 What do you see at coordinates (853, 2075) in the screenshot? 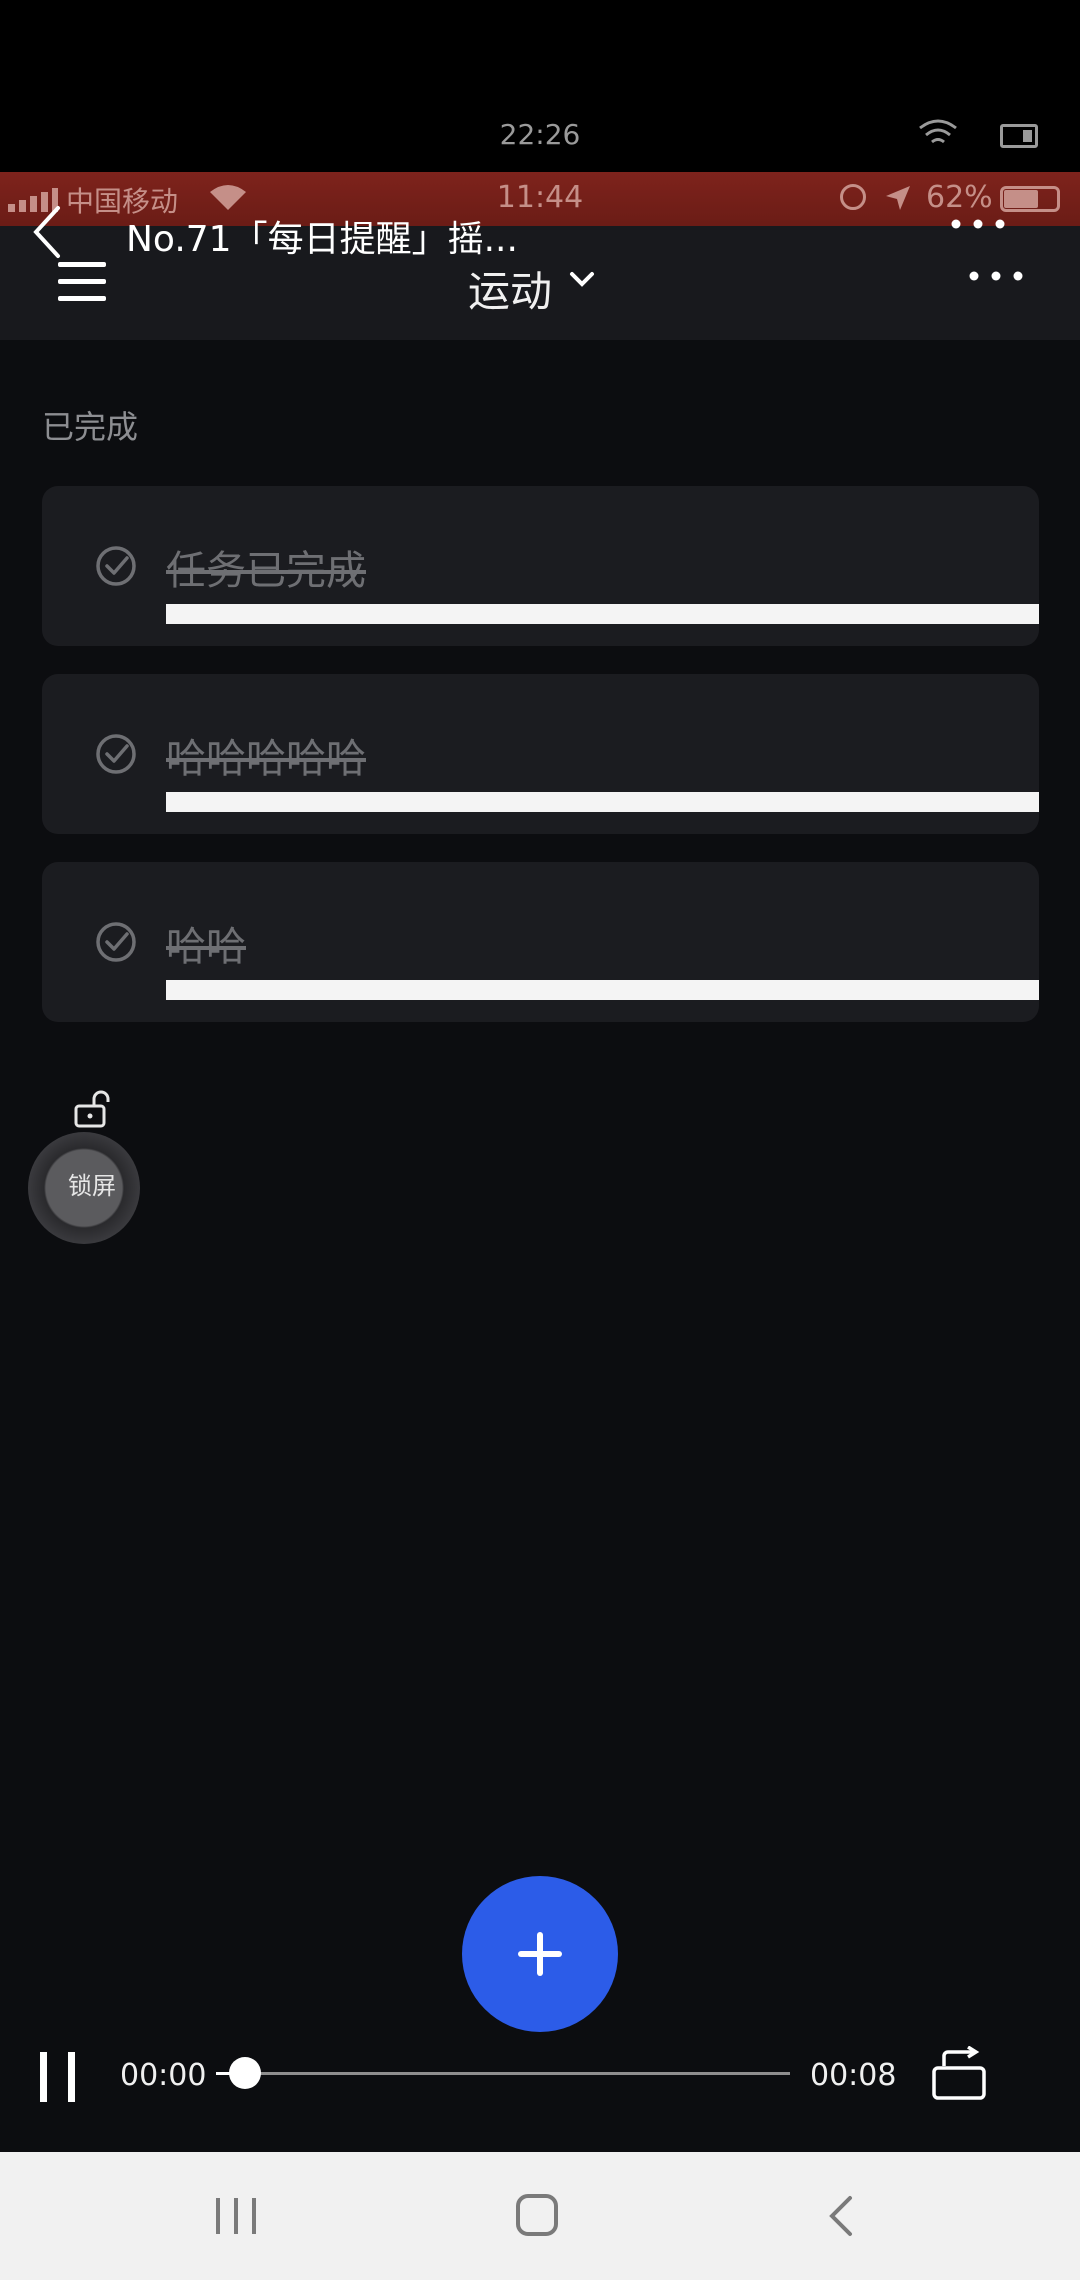
I see `total-time: 00:08` at bounding box center [853, 2075].